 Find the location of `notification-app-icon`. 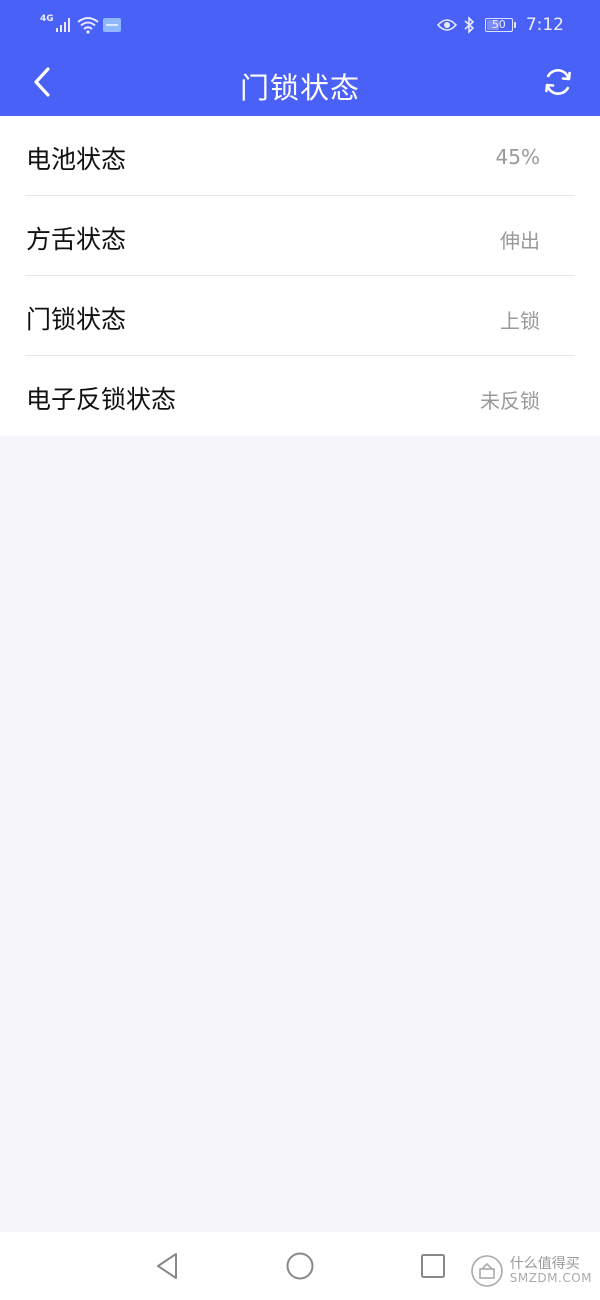

notification-app-icon is located at coordinates (111, 25).